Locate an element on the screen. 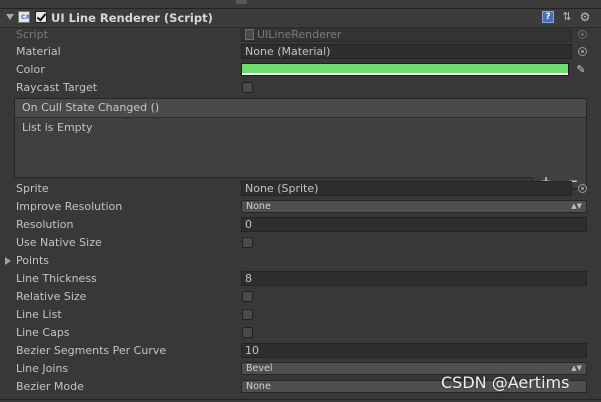 This screenshot has width=601, height=402. line-list-checkbox is located at coordinates (247, 314).